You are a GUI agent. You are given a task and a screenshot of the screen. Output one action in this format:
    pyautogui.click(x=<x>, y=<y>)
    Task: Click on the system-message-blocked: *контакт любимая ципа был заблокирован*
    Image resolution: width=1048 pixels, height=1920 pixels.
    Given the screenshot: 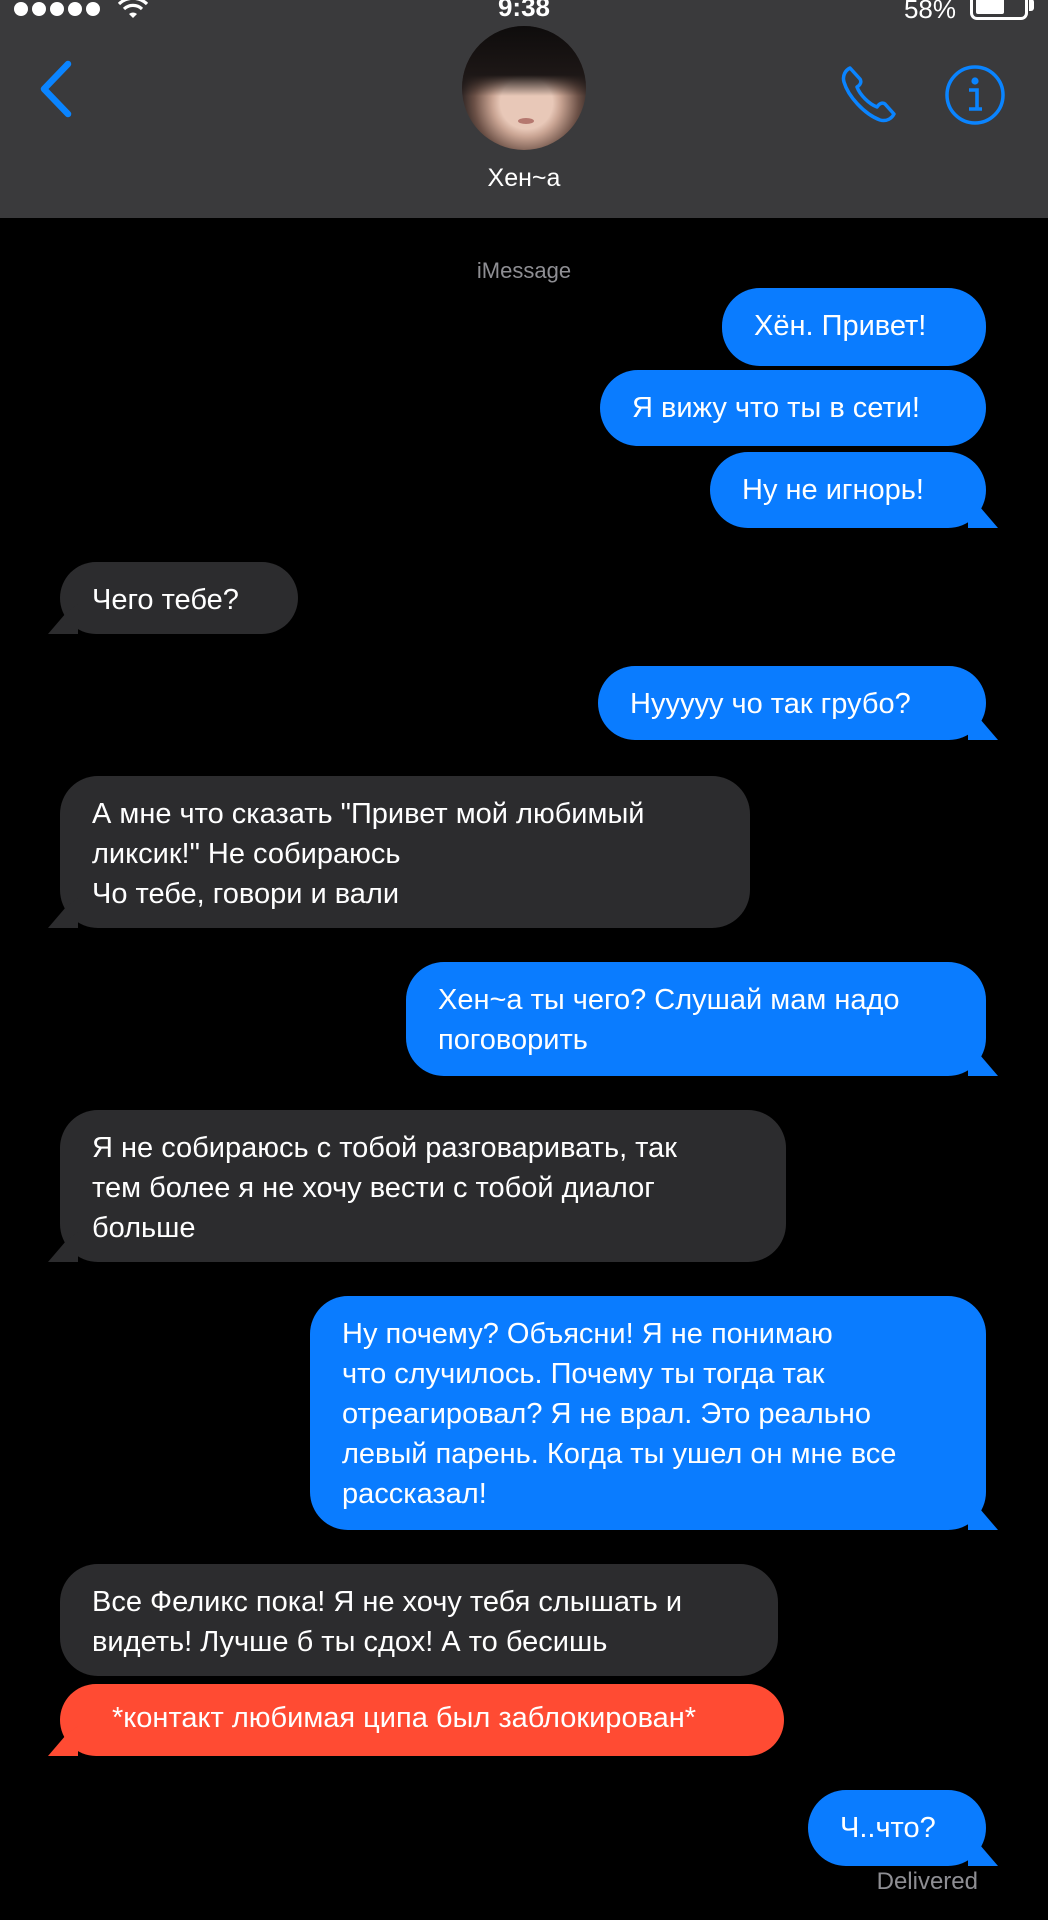 What is the action you would take?
    pyautogui.click(x=422, y=1720)
    